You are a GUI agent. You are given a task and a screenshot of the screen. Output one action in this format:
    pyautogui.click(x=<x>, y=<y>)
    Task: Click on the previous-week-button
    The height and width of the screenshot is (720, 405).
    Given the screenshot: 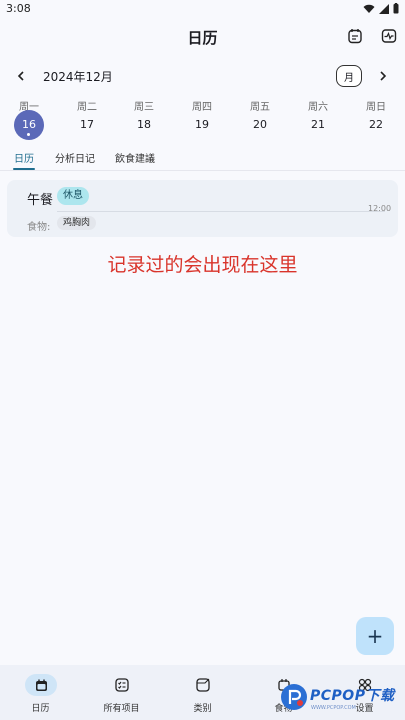 What is the action you would take?
    pyautogui.click(x=21, y=76)
    